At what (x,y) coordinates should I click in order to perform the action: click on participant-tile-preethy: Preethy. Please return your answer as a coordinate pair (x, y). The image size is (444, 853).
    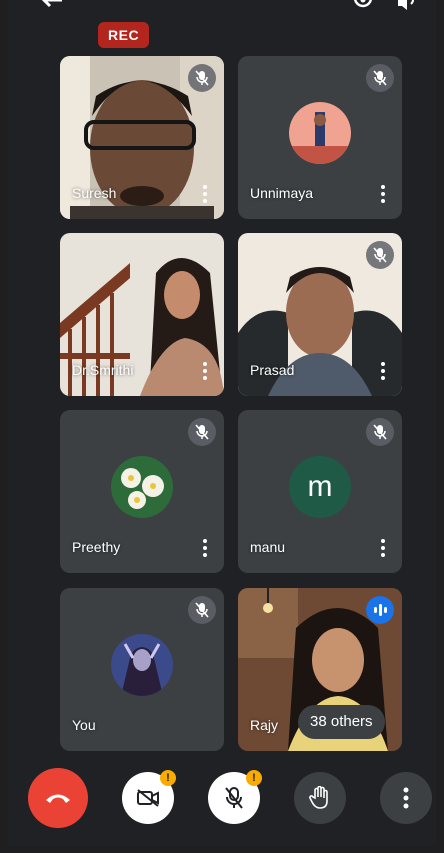
    Looking at the image, I should click on (142, 491).